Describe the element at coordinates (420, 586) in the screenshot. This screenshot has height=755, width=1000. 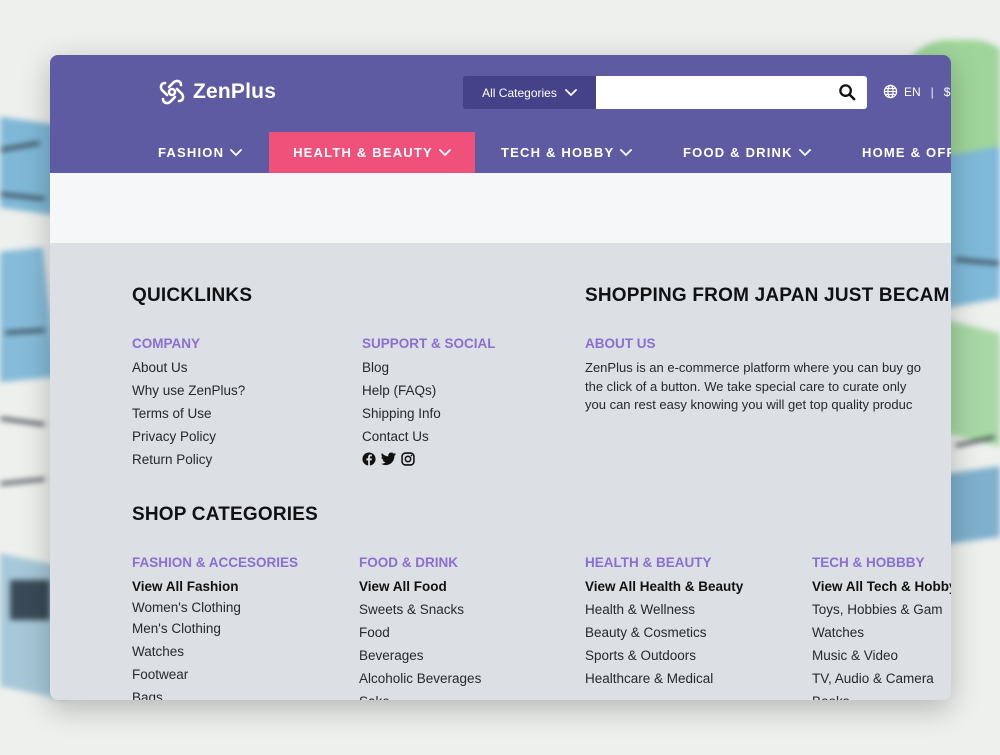
I see `view-all-link: View All Food` at that location.